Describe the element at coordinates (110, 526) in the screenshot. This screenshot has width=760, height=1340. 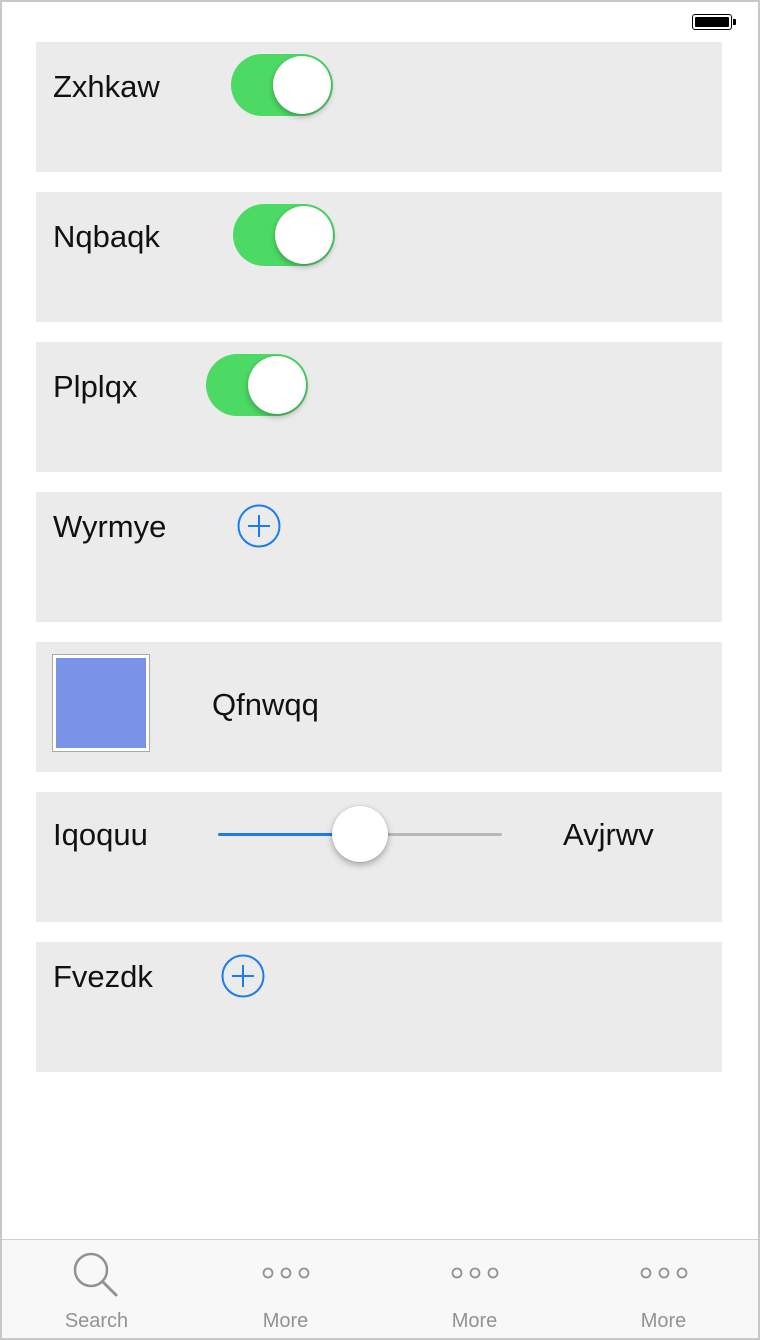
I see `row-label: Wyrmye` at that location.